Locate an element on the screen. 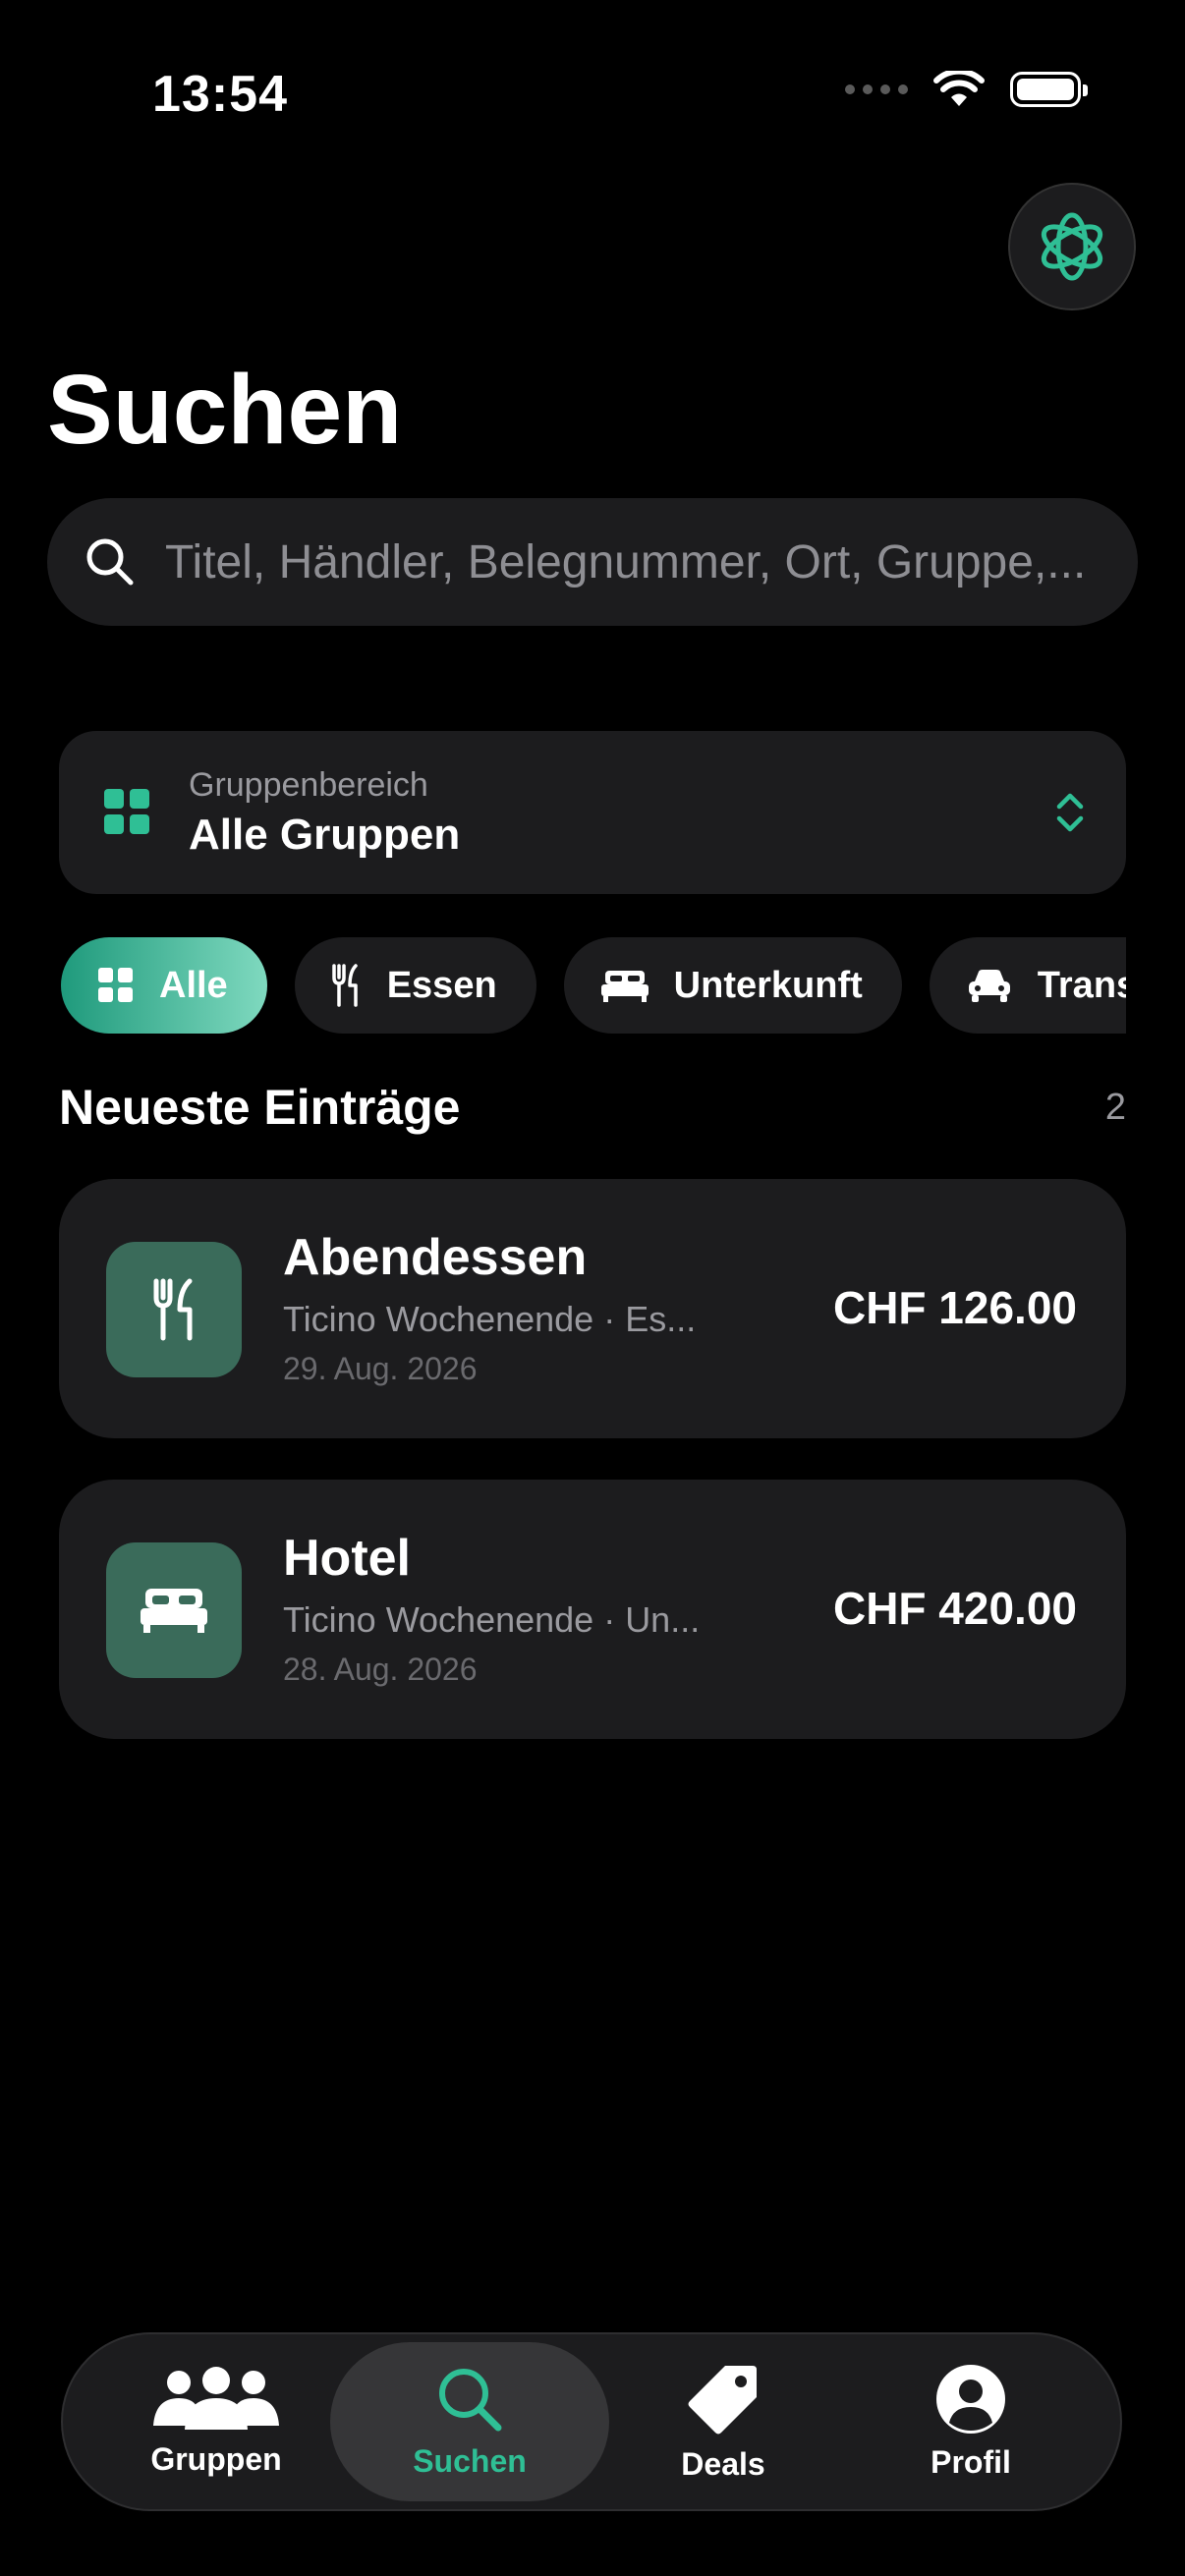  tab-profil: Profil is located at coordinates (971, 2421).